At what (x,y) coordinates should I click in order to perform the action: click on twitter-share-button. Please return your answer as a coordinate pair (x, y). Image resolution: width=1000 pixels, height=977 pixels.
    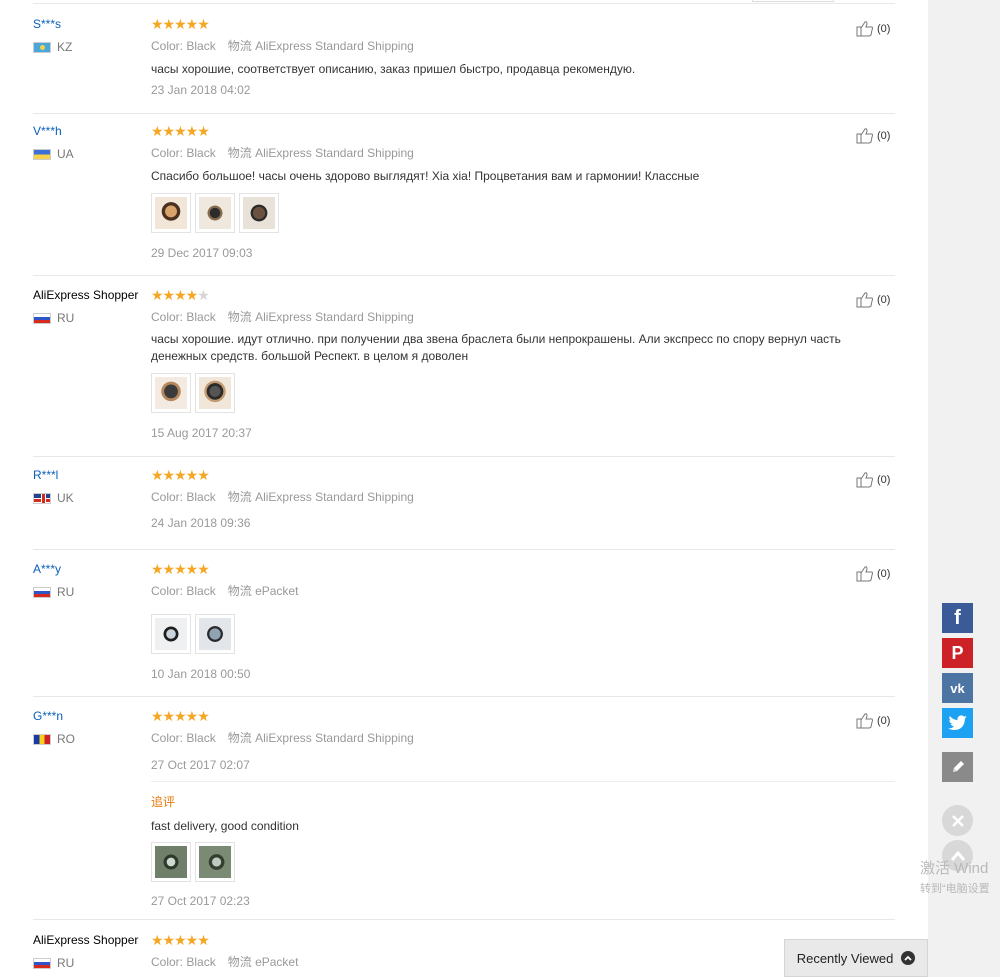
    Looking at the image, I should click on (957, 723).